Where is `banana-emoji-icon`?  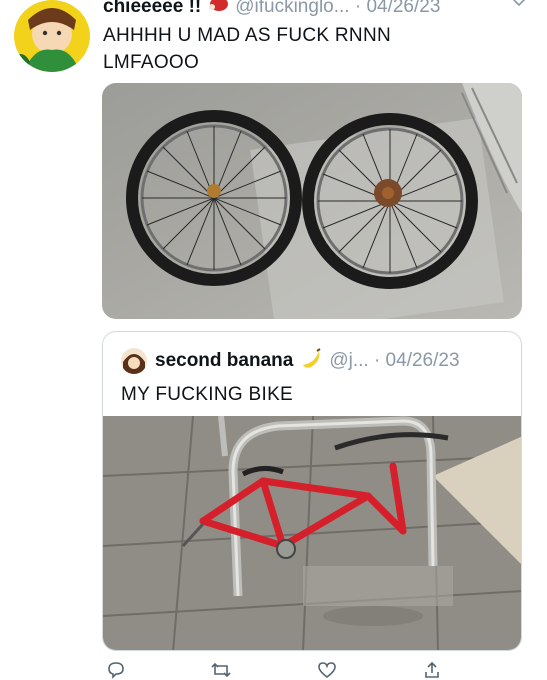 banana-emoji-icon is located at coordinates (311, 361).